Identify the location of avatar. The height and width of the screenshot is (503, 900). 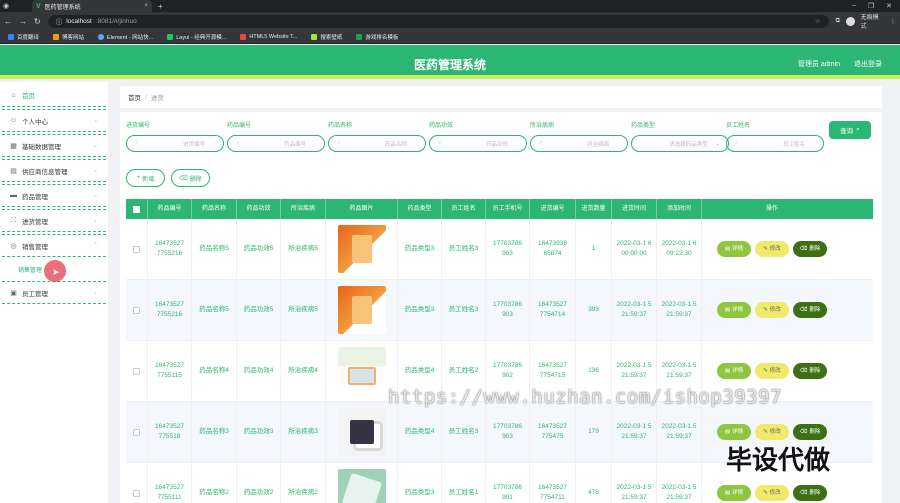
(850, 21).